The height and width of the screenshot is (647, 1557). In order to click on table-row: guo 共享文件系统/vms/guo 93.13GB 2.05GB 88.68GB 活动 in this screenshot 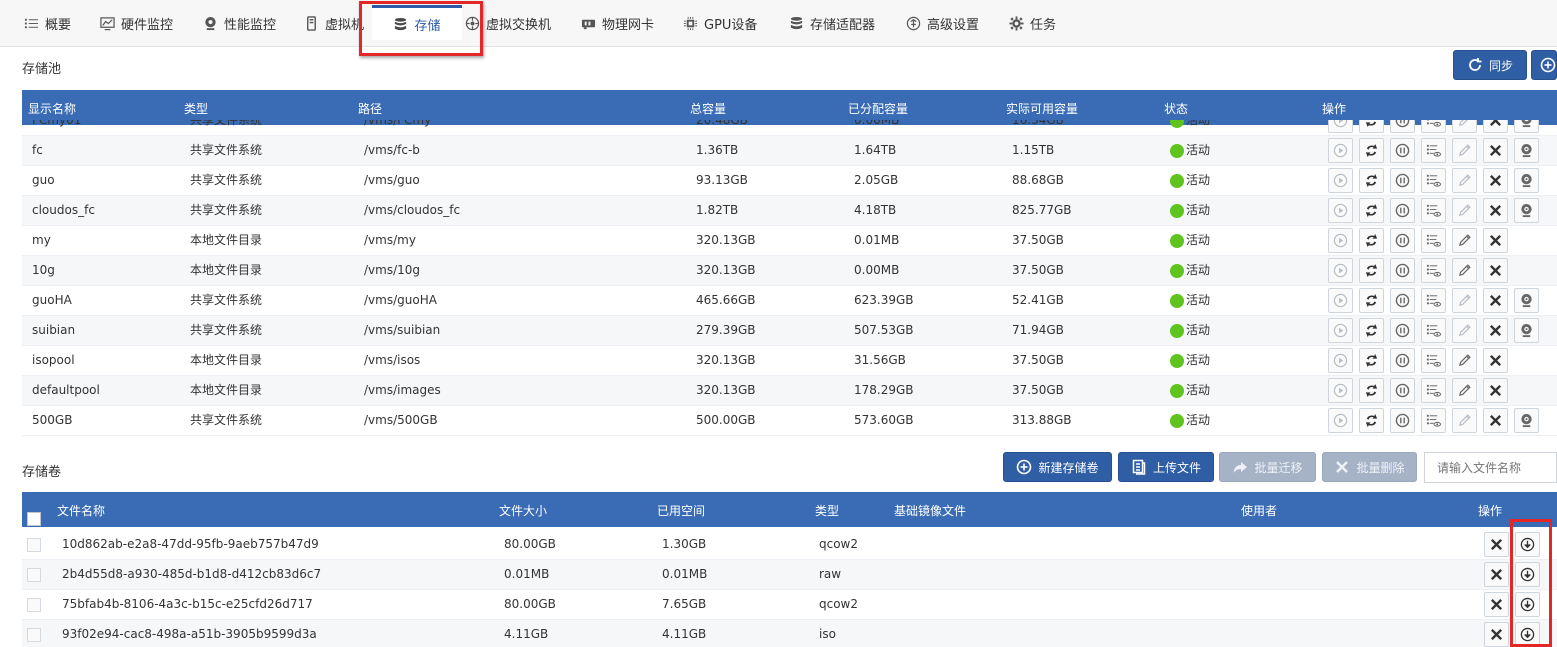, I will do `click(789, 181)`.